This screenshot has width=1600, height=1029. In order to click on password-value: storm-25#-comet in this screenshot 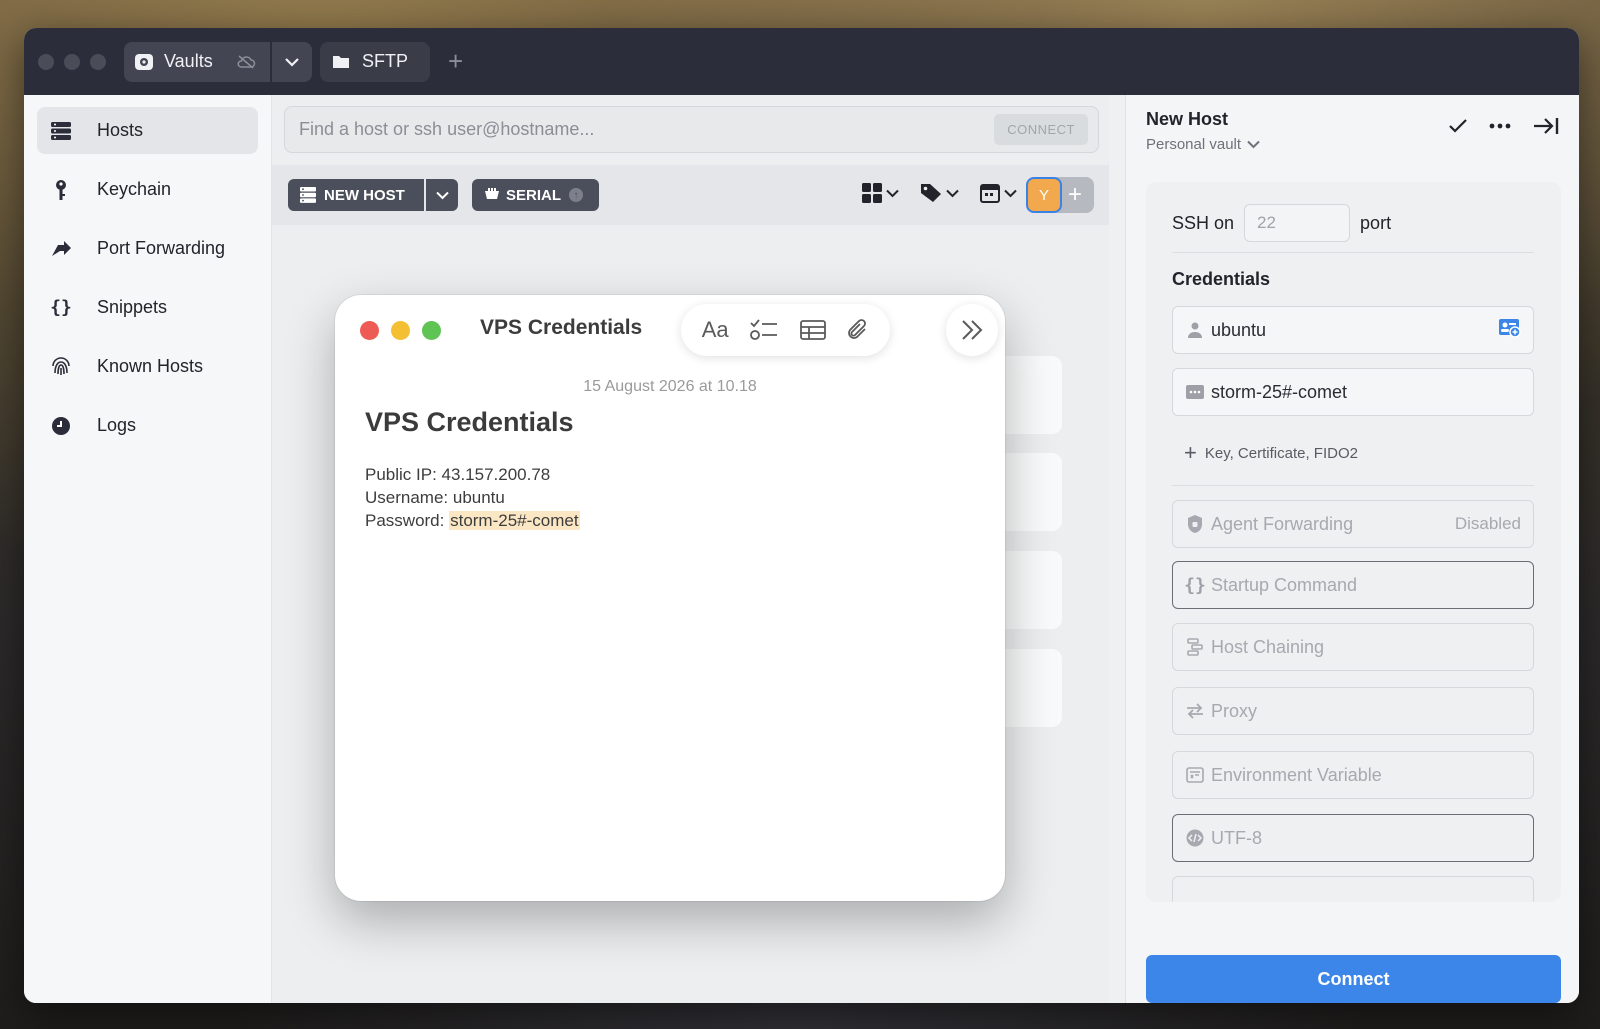, I will do `click(1279, 391)`.